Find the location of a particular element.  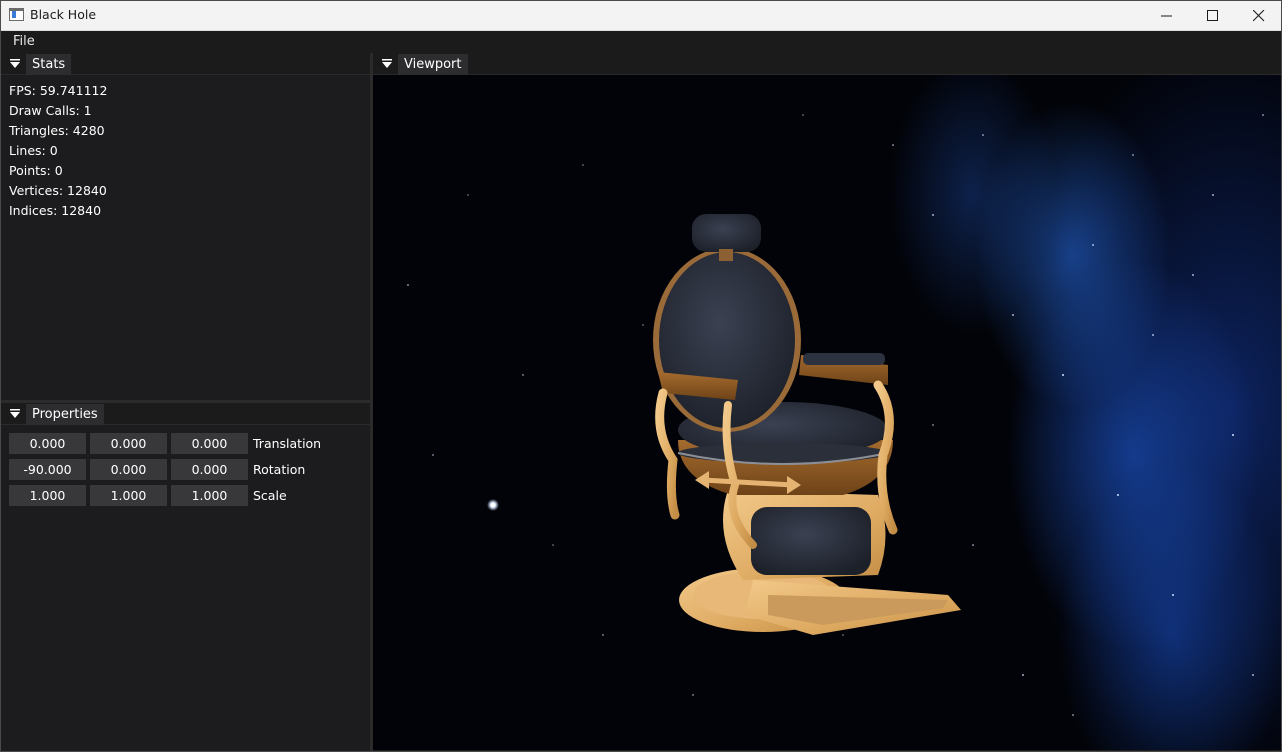

scale-y-field: 1.000 is located at coordinates (128, 495).